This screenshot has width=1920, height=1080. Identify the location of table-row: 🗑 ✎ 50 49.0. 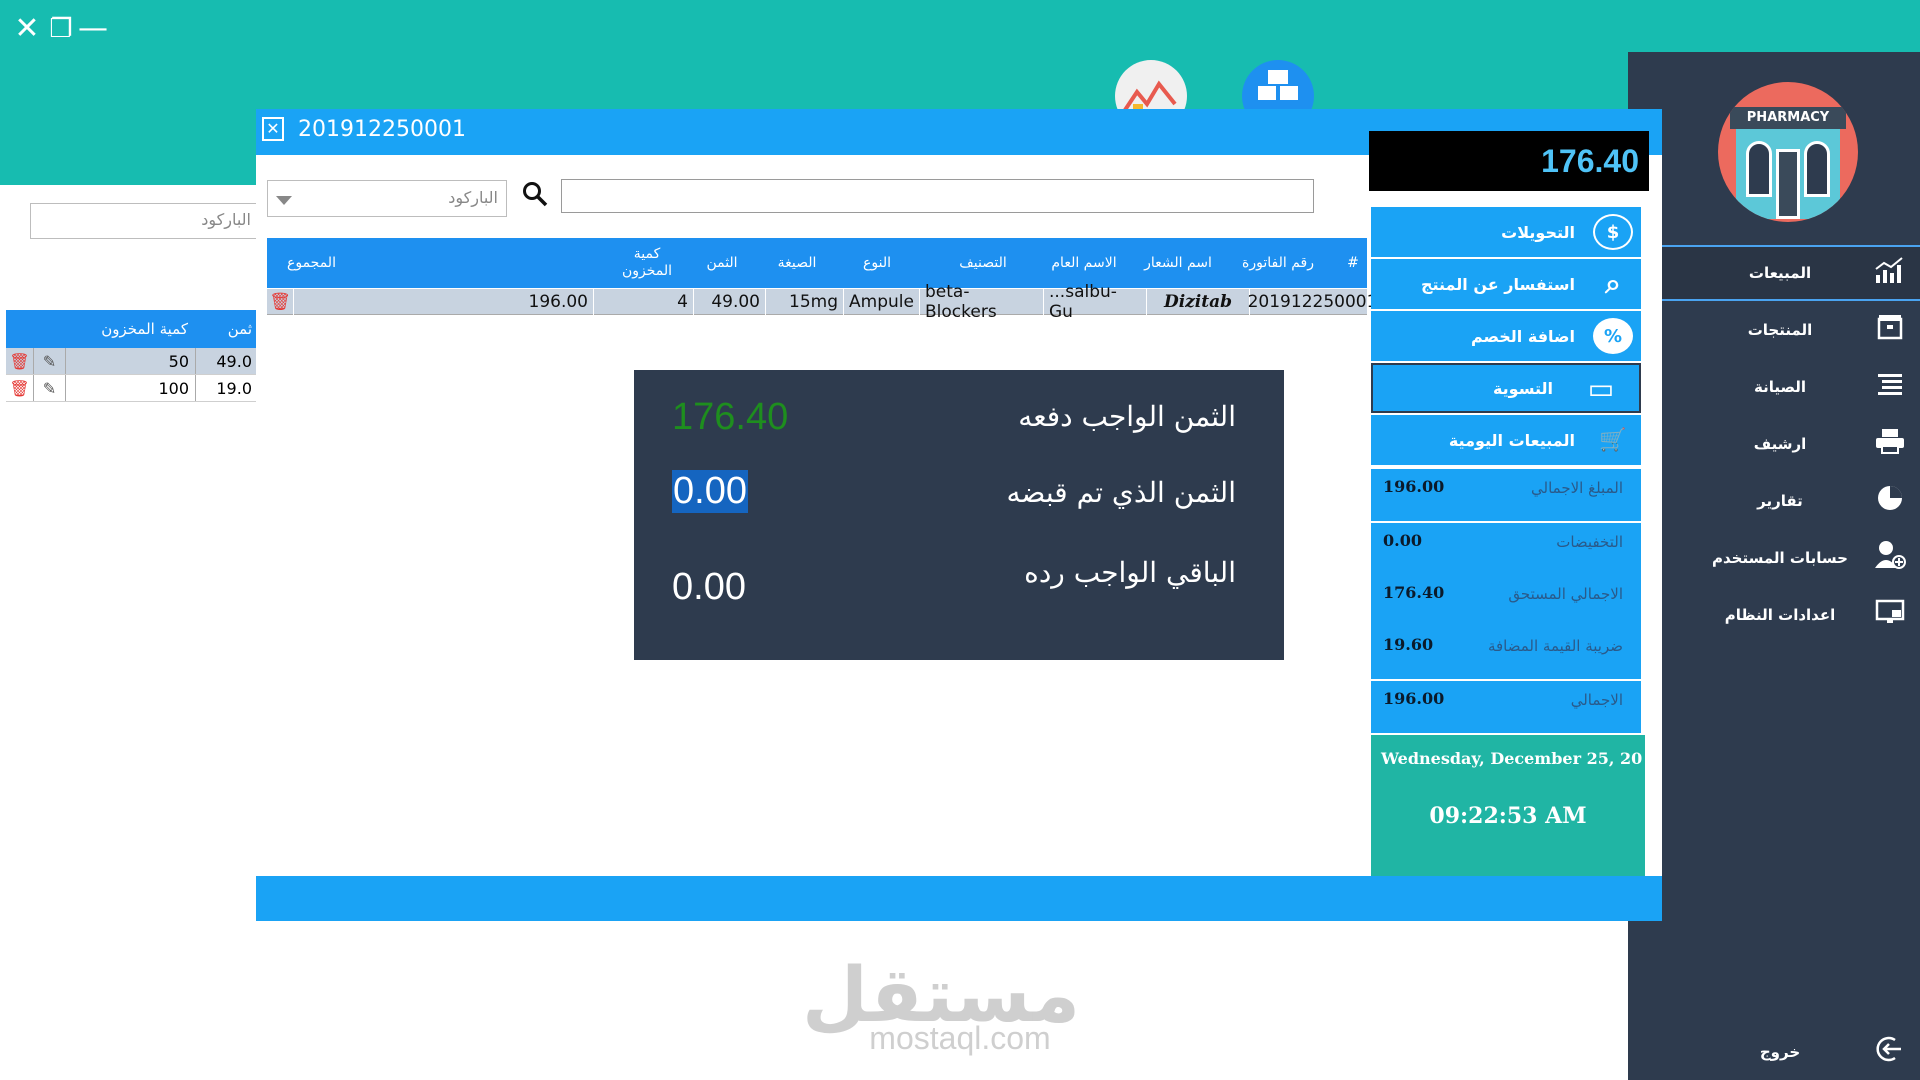
(131, 361).